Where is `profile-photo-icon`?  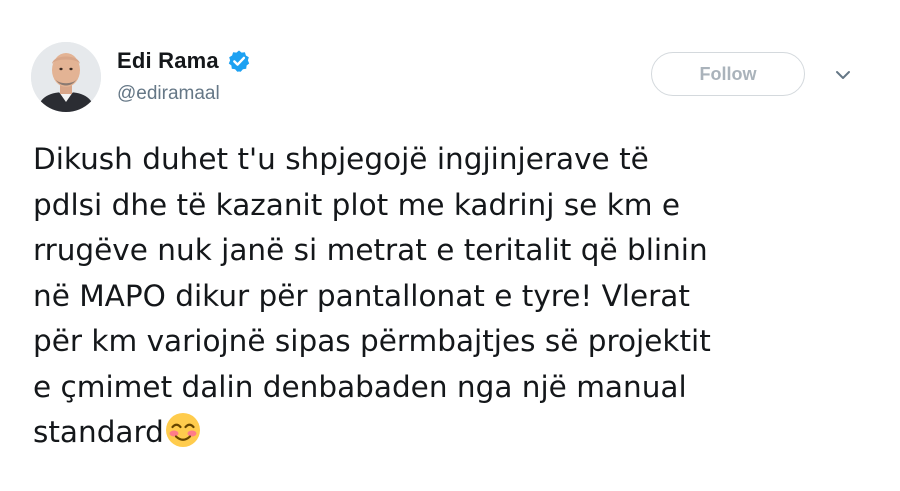 profile-photo-icon is located at coordinates (66, 77).